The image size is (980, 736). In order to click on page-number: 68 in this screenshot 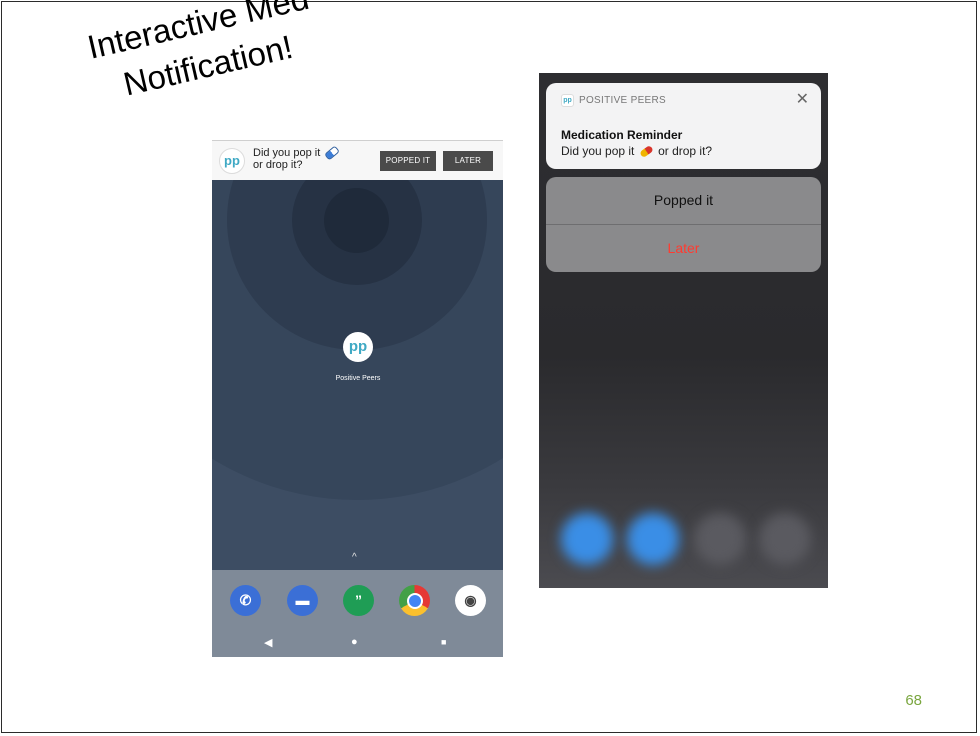, I will do `click(913, 700)`.